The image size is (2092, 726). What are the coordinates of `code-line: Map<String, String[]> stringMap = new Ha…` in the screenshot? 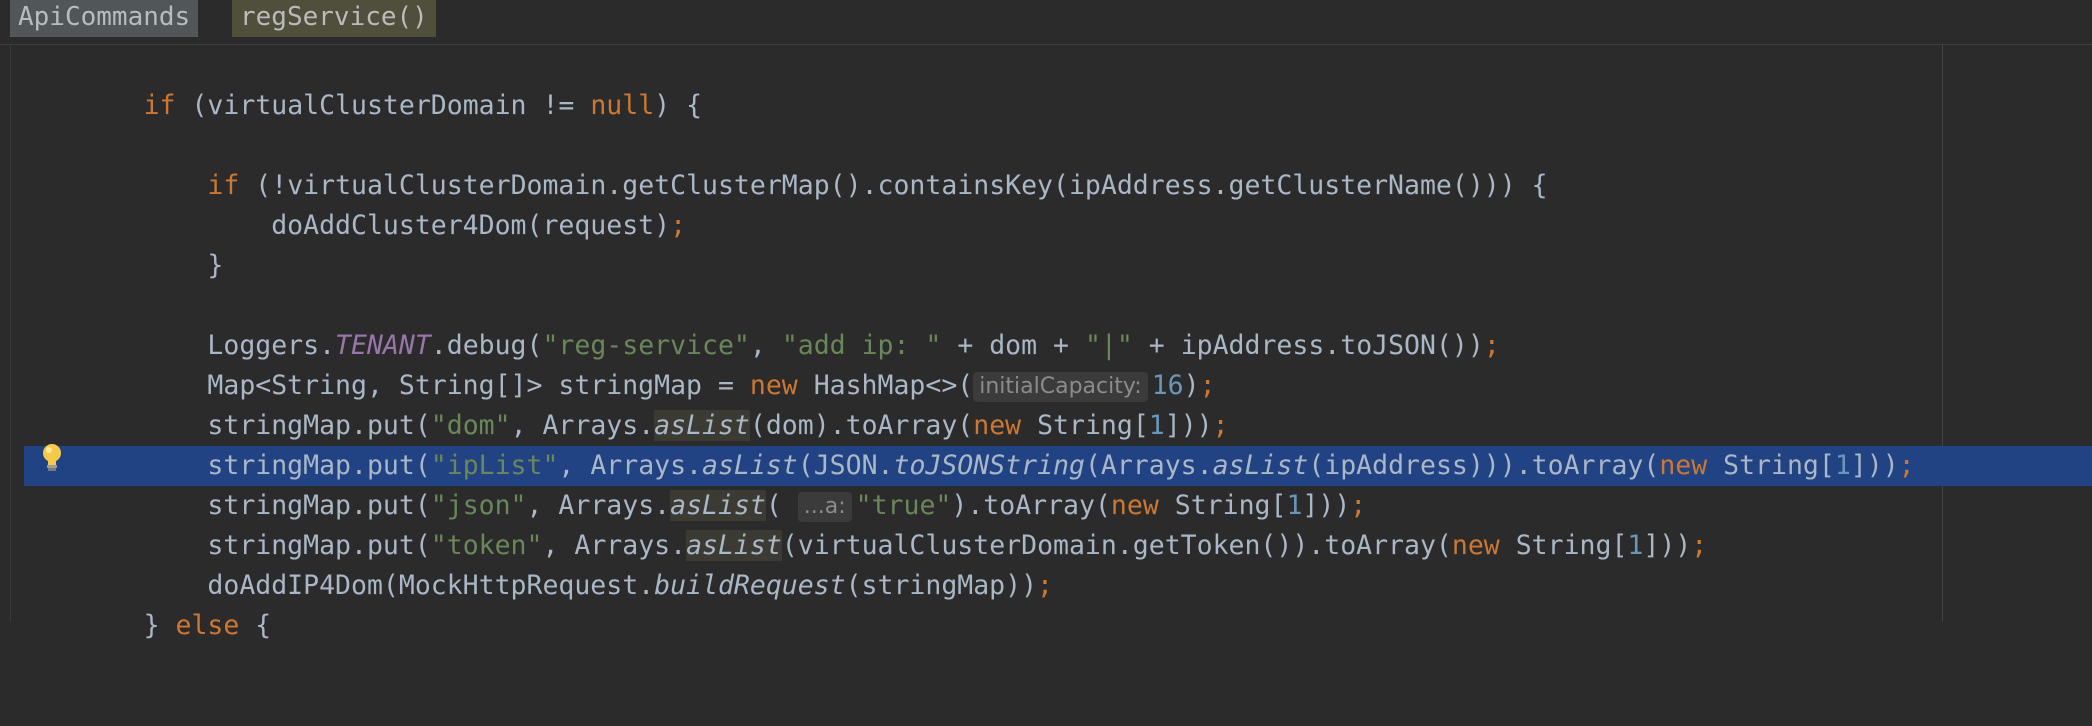 It's located at (608, 386).